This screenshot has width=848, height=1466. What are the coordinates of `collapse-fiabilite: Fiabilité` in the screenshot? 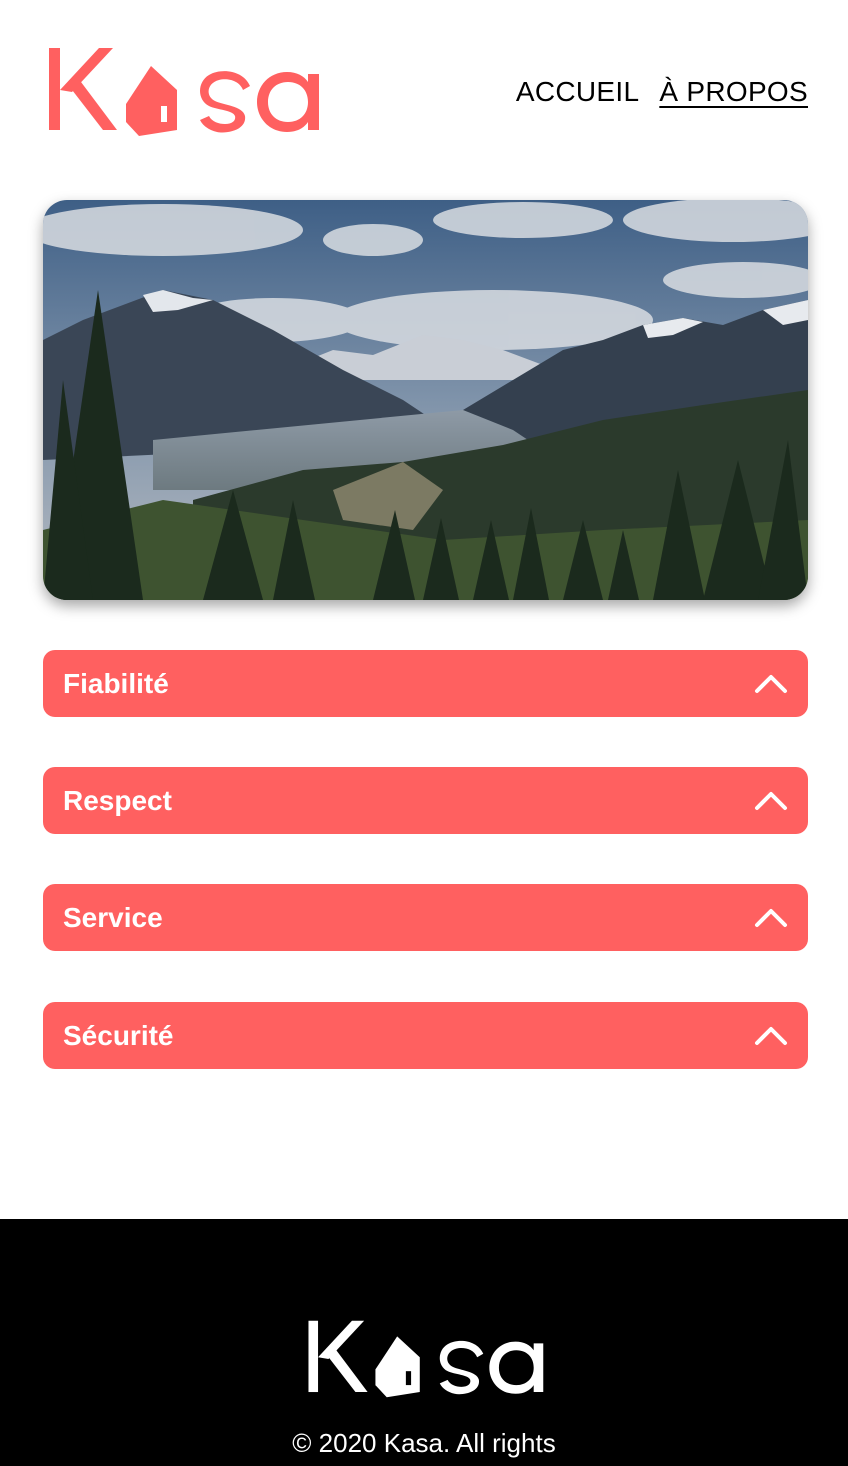 It's located at (425, 683).